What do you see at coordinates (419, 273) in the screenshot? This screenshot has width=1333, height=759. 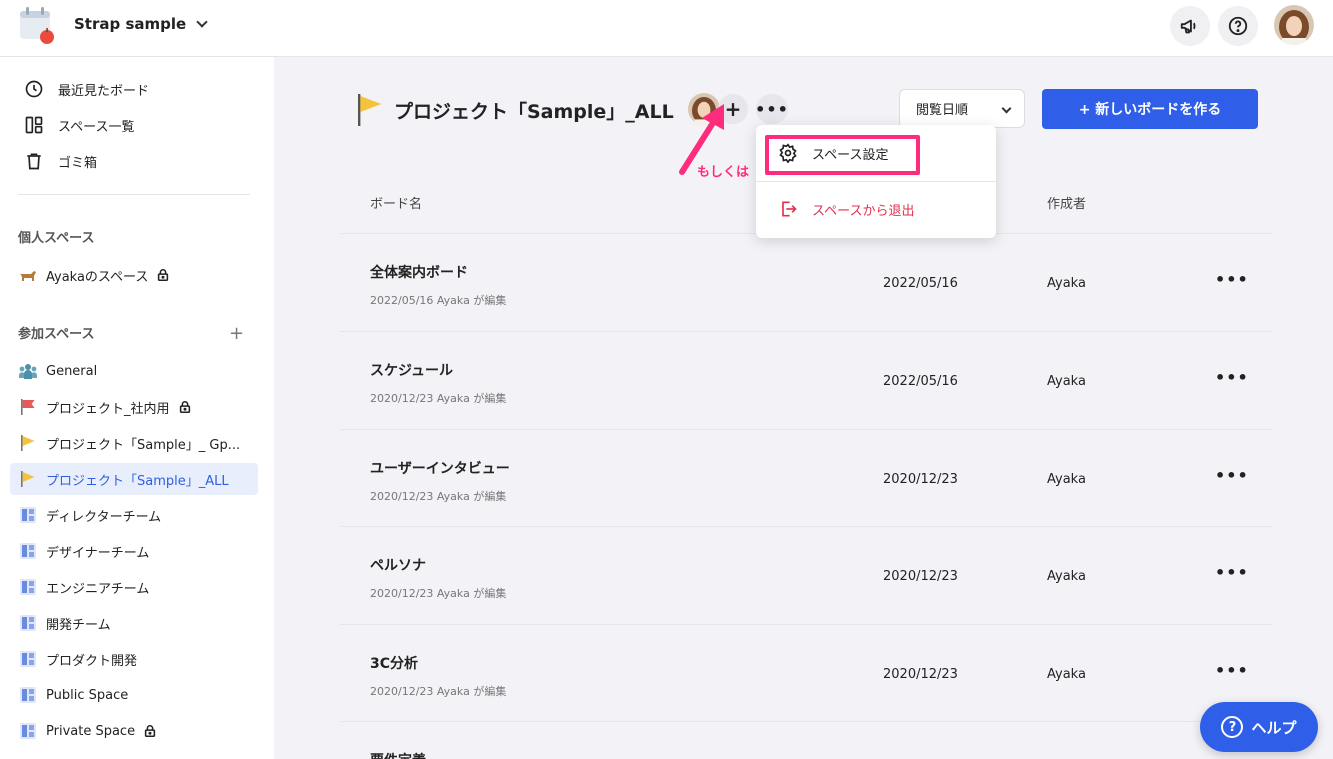 I see `board-name: 全体案内ボード` at bounding box center [419, 273].